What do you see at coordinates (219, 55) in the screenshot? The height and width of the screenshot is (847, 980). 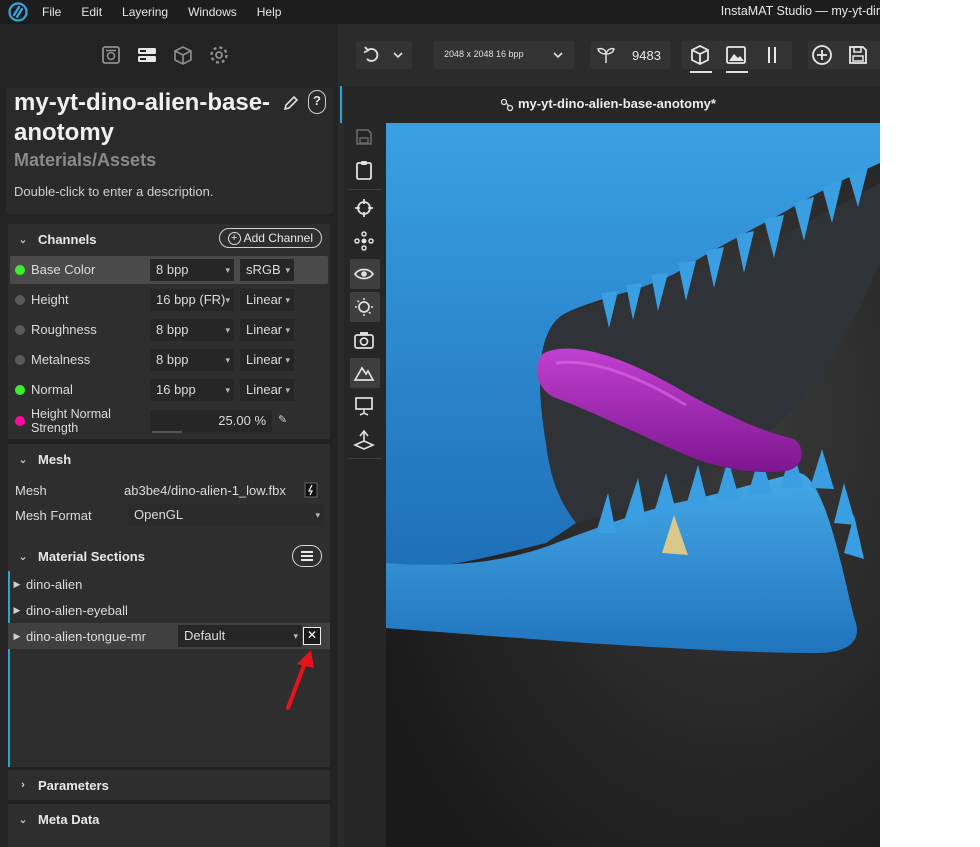 I see `settings-gear-icon` at bounding box center [219, 55].